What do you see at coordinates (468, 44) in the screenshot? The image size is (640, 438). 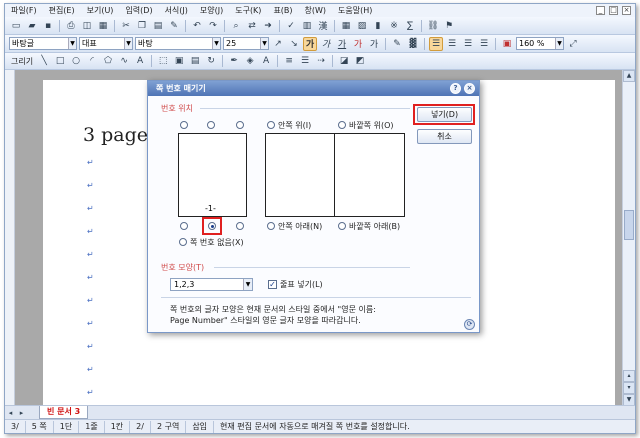 I see `align-center-icon: ☰` at bounding box center [468, 44].